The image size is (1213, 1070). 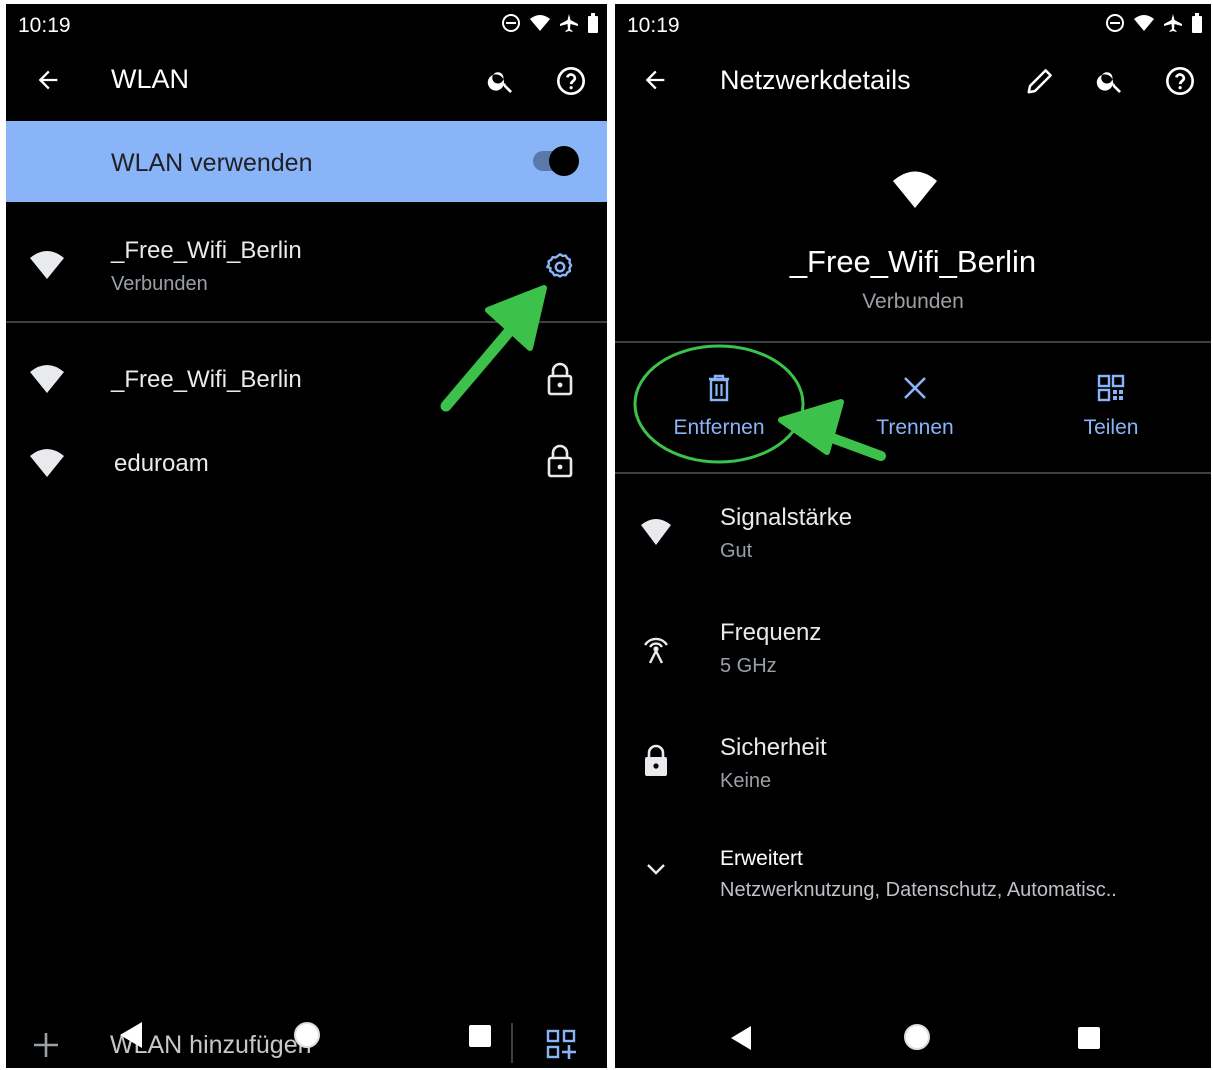 What do you see at coordinates (306, 459) in the screenshot?
I see `network-list-item: eduroam` at bounding box center [306, 459].